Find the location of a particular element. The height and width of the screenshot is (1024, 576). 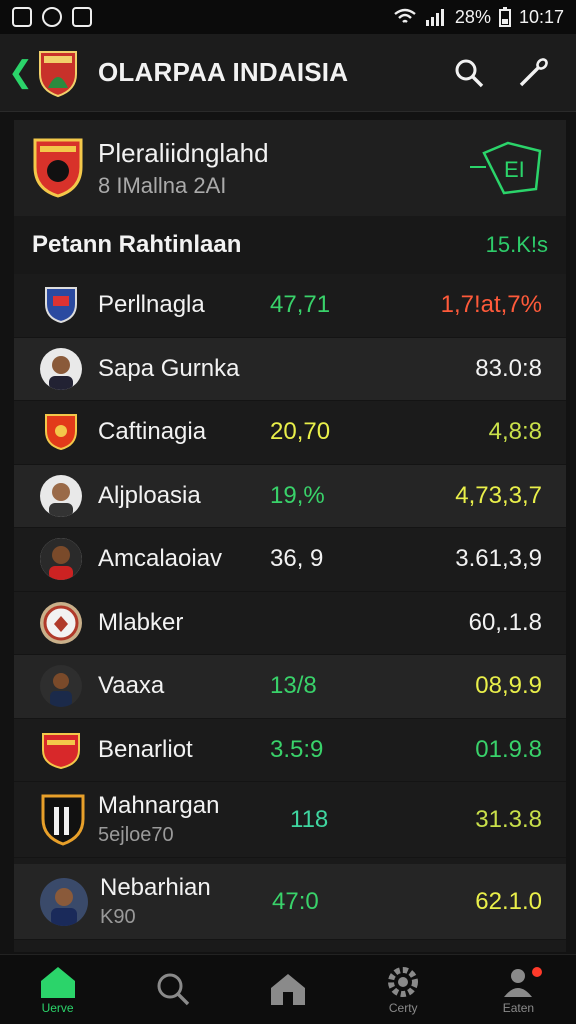

notification-dot is located at coordinates (537, 972).